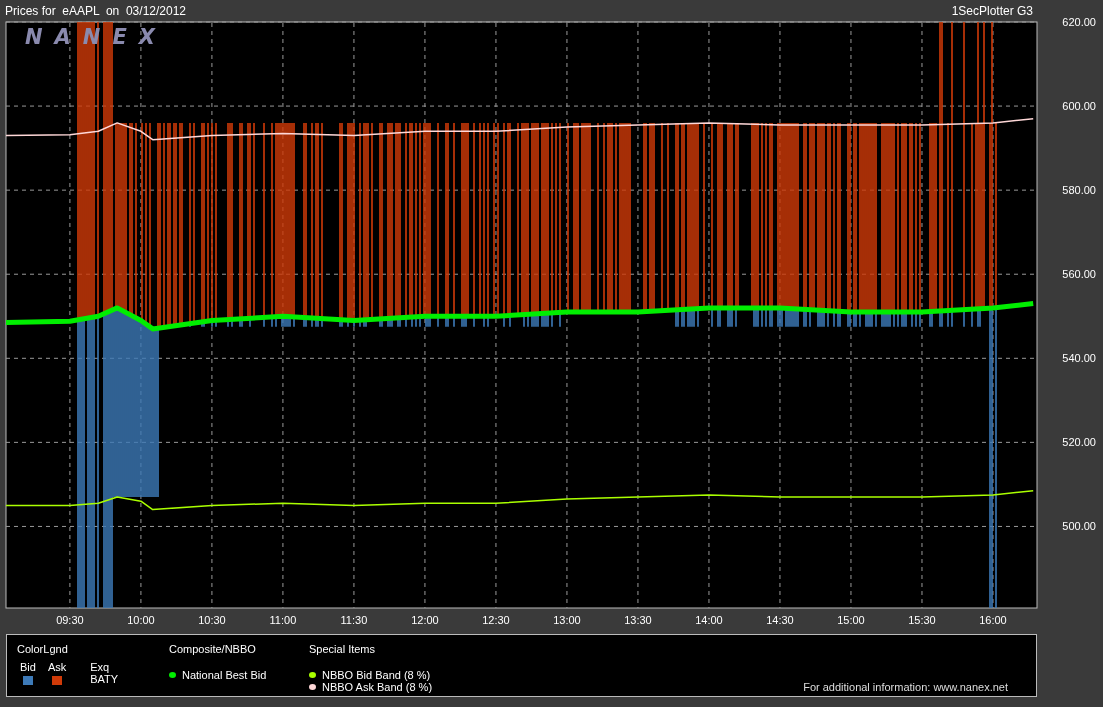  What do you see at coordinates (343, 649) in the screenshot?
I see `legend-heading: Special Items` at bounding box center [343, 649].